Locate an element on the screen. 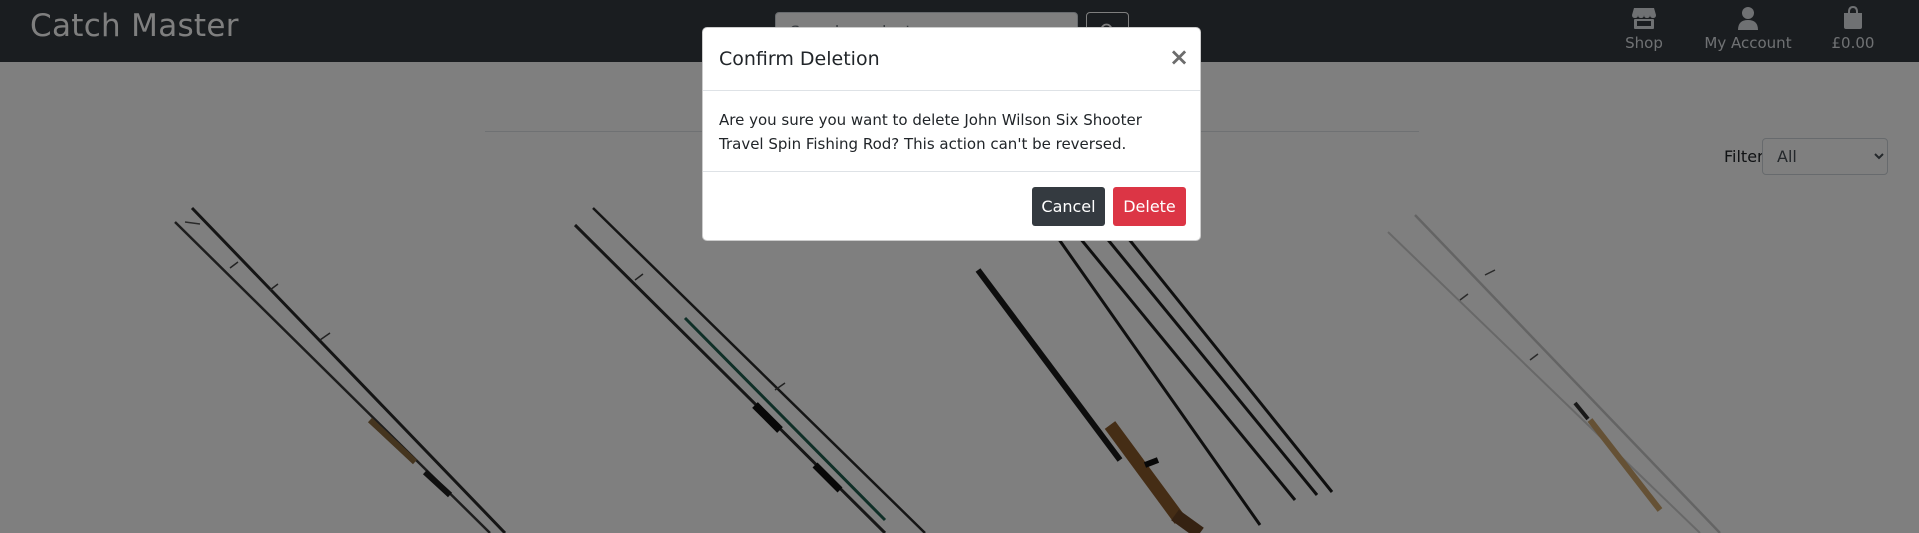 Image resolution: width=1919 pixels, height=533 pixels. modal-header: Confirm Deletion × is located at coordinates (951, 59).